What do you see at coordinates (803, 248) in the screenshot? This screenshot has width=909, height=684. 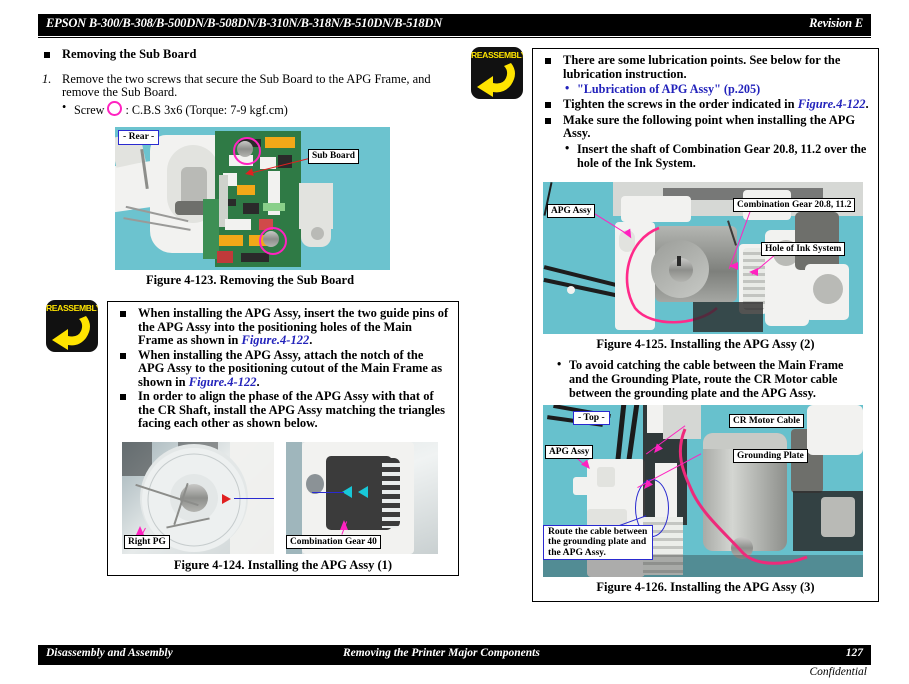 I see `figure-125-hole-ink-label: Hole of Ink System` at bounding box center [803, 248].